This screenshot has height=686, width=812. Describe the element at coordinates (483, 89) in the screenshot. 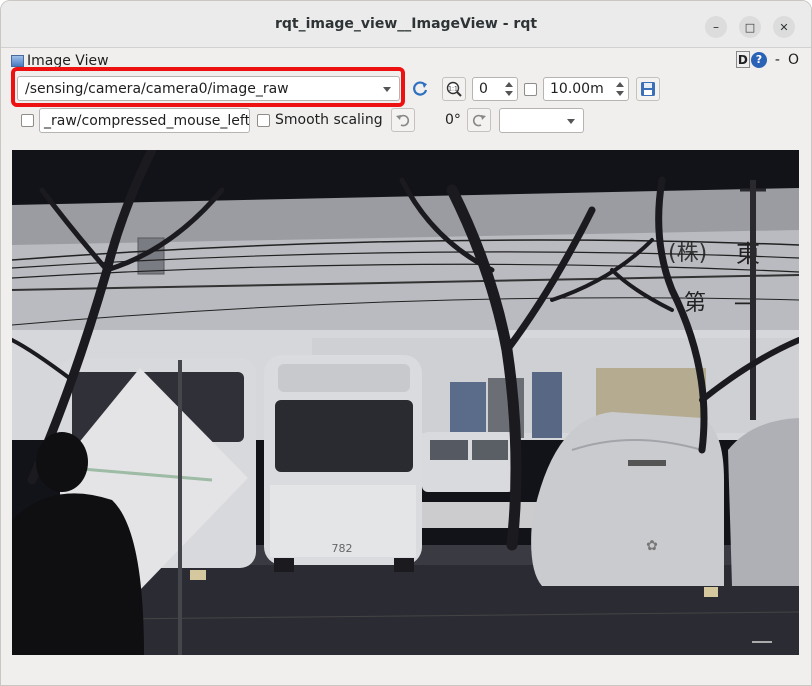

I see `zoom-spinbox-value: 0` at that location.